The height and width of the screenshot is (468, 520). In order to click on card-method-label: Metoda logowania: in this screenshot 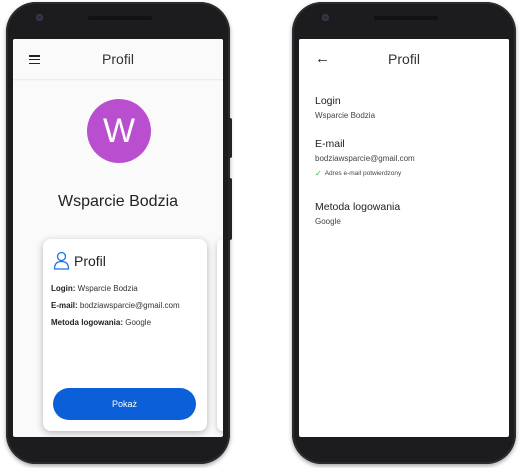, I will do `click(87, 322)`.